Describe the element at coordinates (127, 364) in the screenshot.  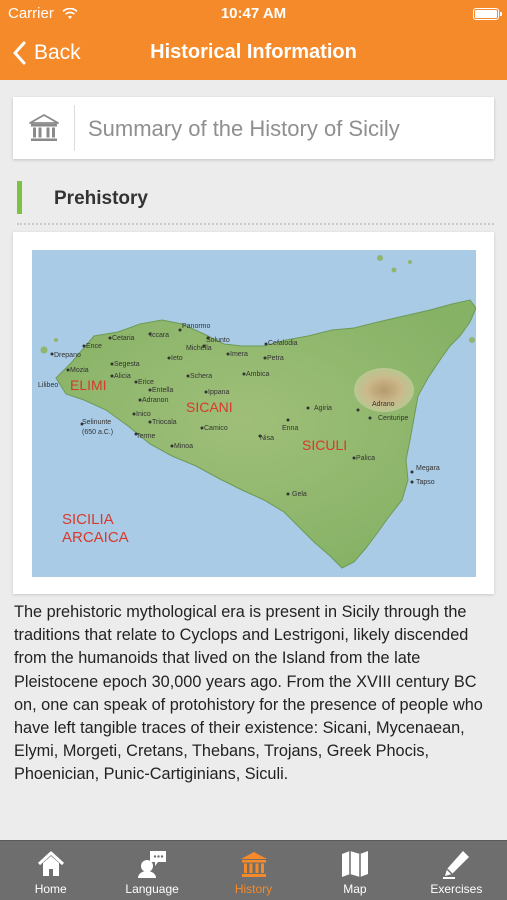
I see `svg-text: Segesta` at that location.